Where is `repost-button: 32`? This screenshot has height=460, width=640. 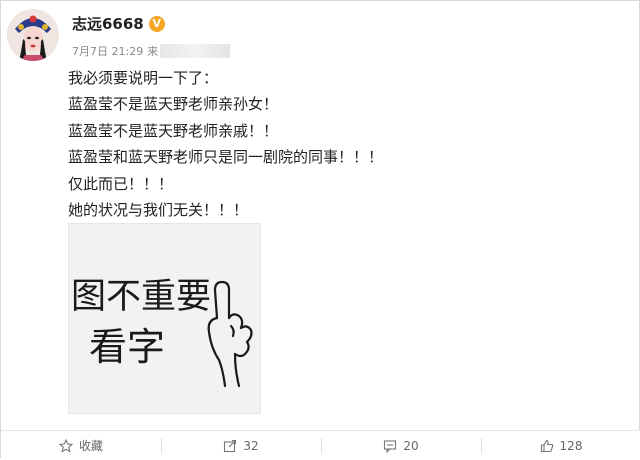 repost-button: 32 is located at coordinates (241, 445).